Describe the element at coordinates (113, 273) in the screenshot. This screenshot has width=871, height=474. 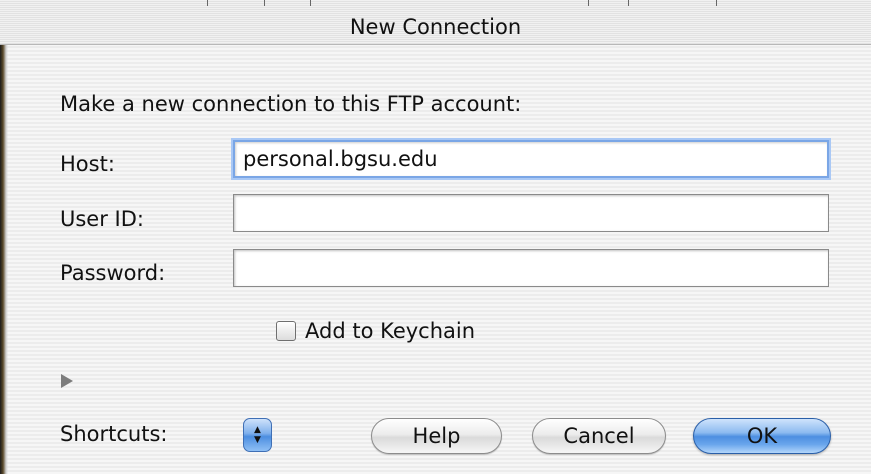
I see `password-label: Password:` at that location.